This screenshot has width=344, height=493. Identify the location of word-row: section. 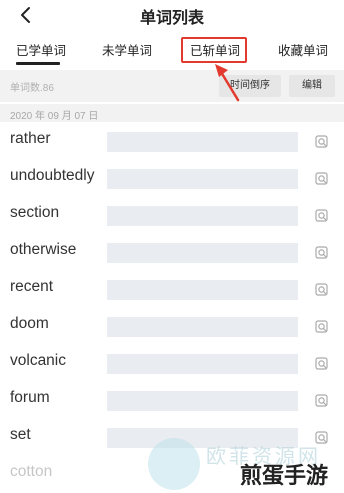
(172, 214).